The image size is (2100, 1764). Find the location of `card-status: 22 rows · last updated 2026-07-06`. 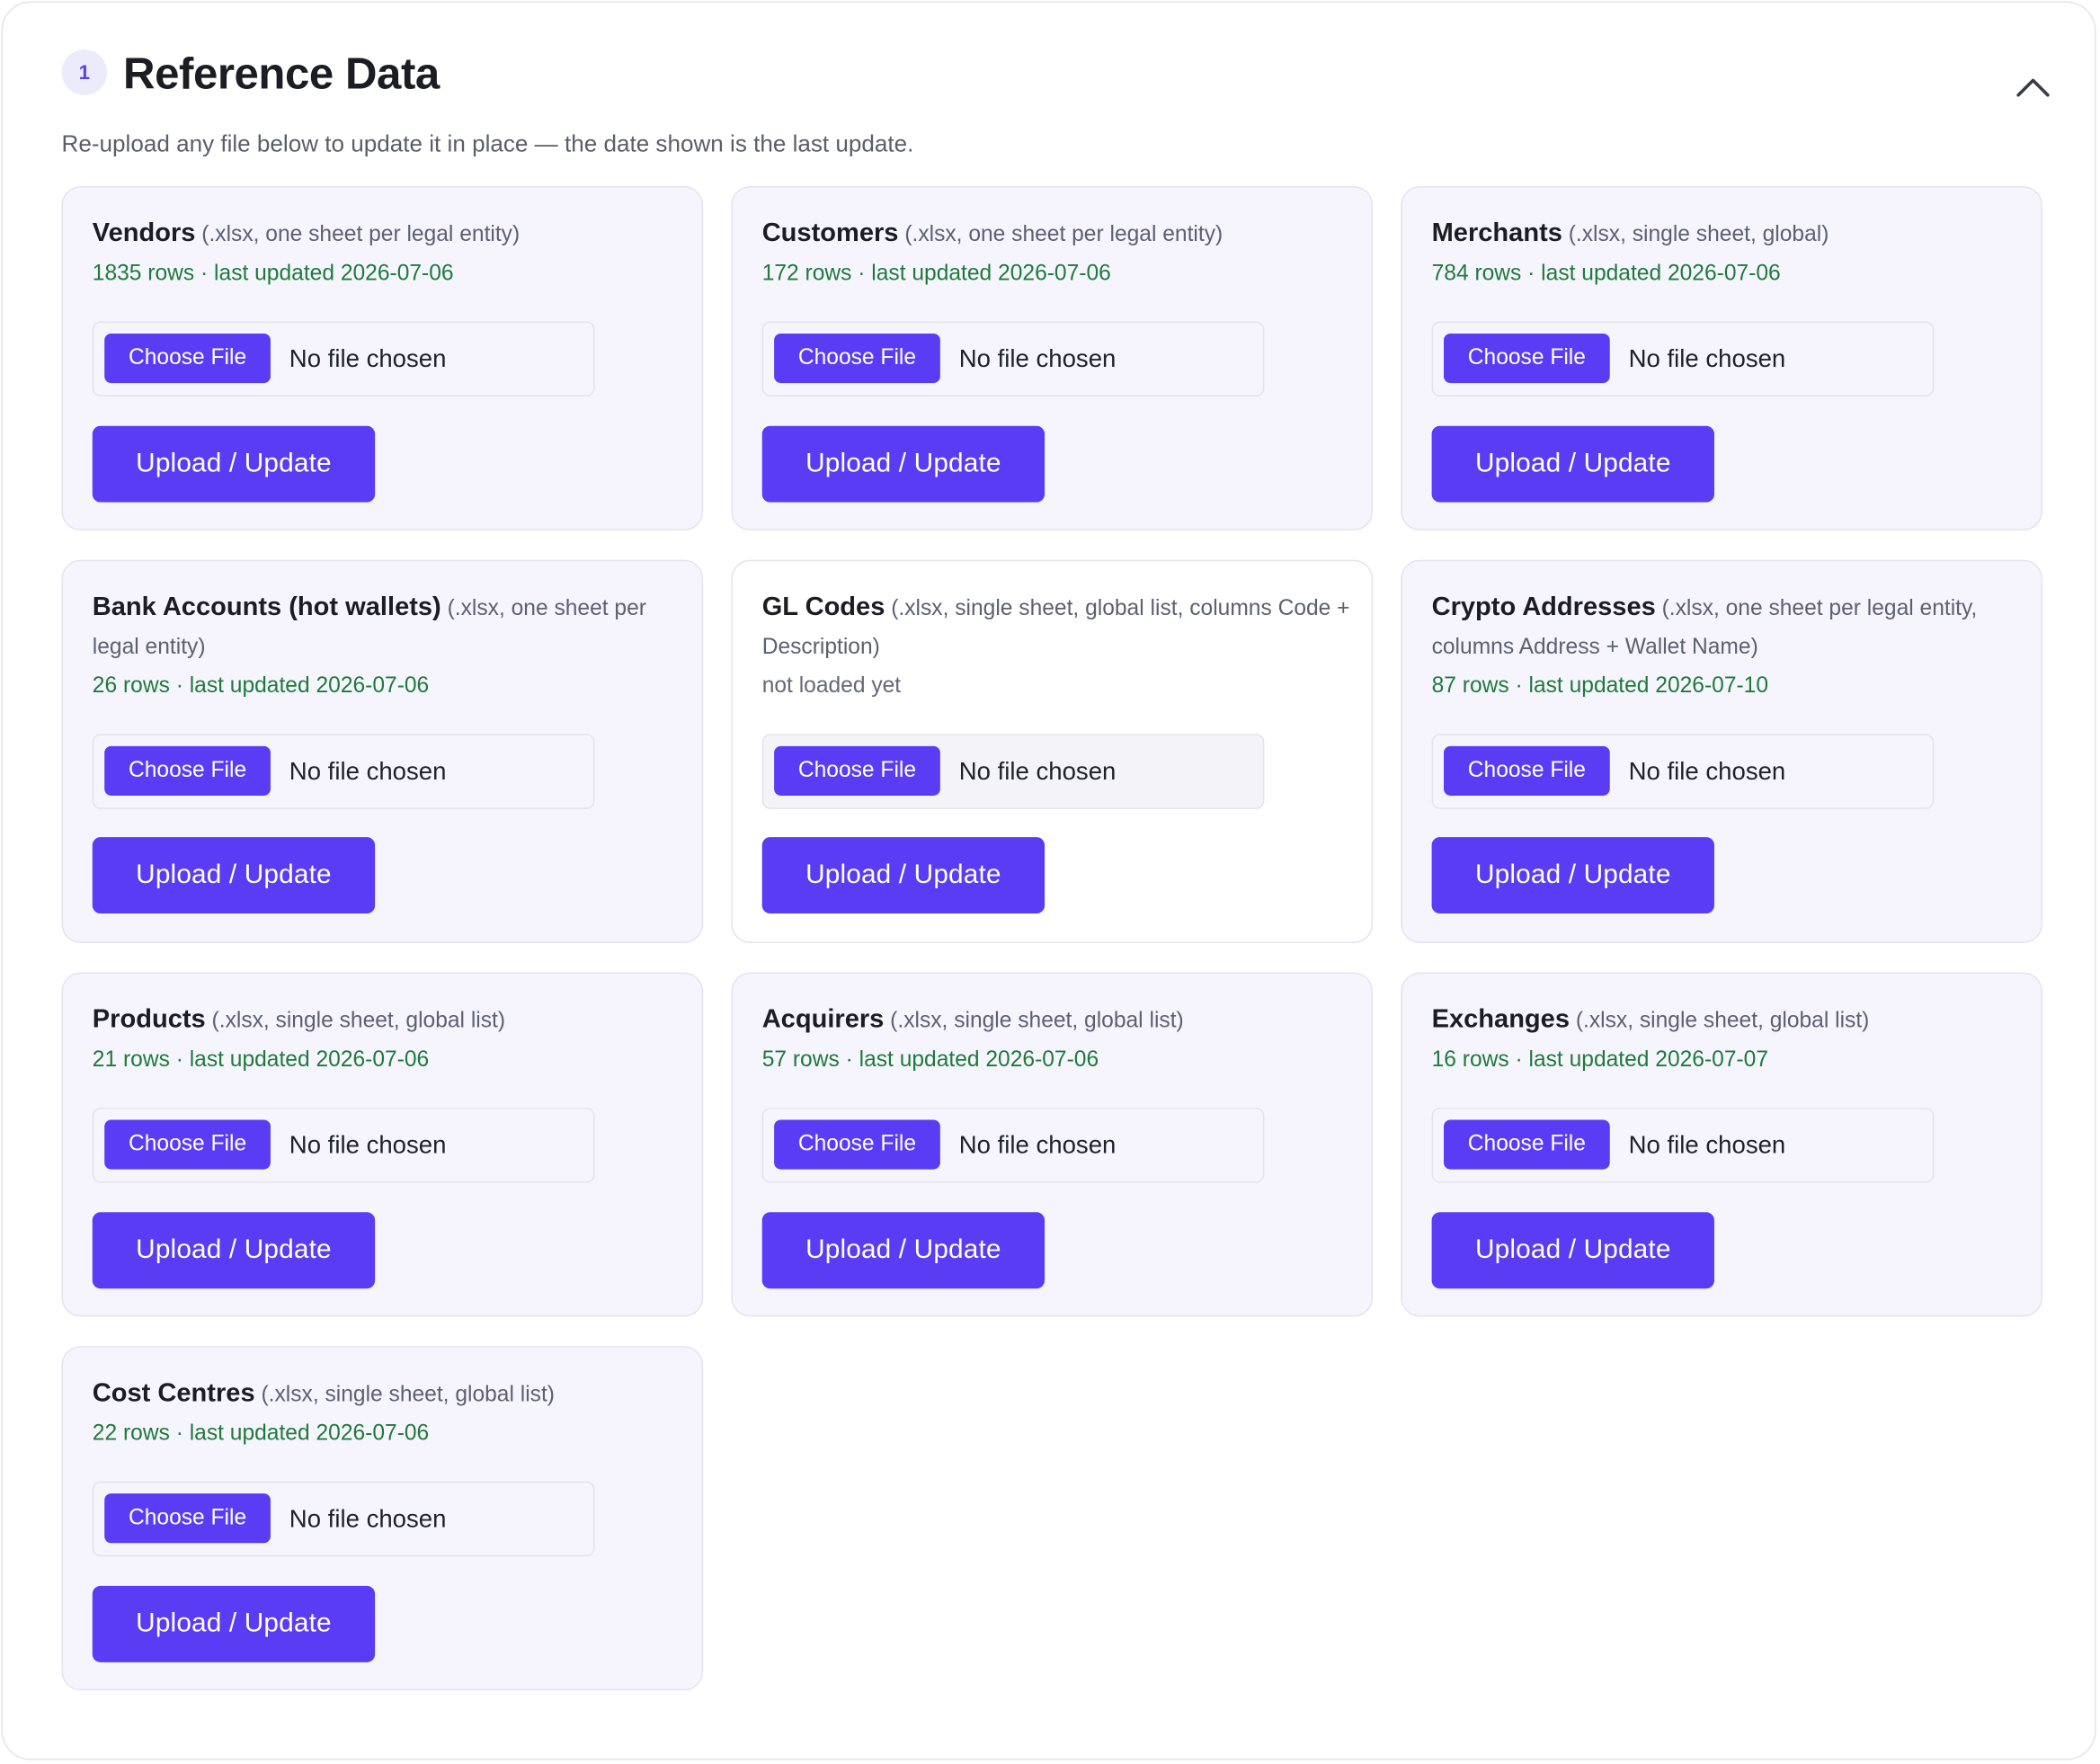

card-status: 22 rows · last updated 2026-07-06 is located at coordinates (261, 1434).